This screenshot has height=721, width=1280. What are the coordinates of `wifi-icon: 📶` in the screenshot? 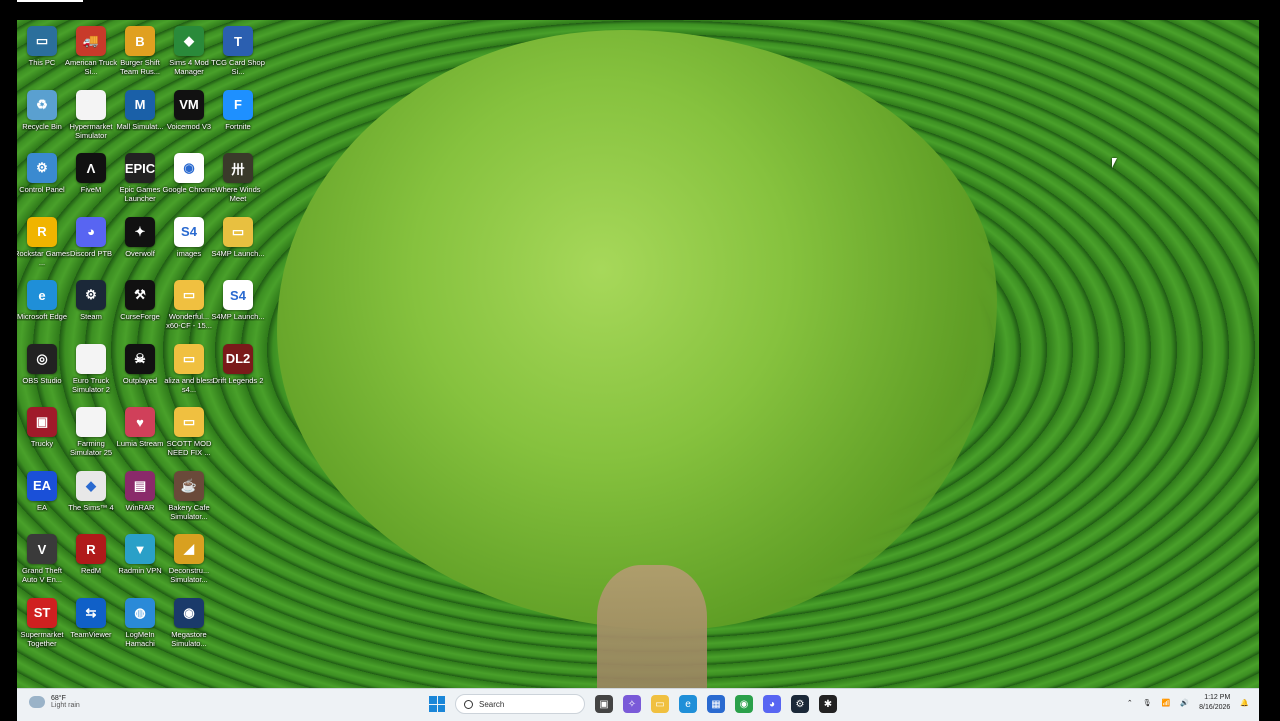 It's located at (1166, 703).